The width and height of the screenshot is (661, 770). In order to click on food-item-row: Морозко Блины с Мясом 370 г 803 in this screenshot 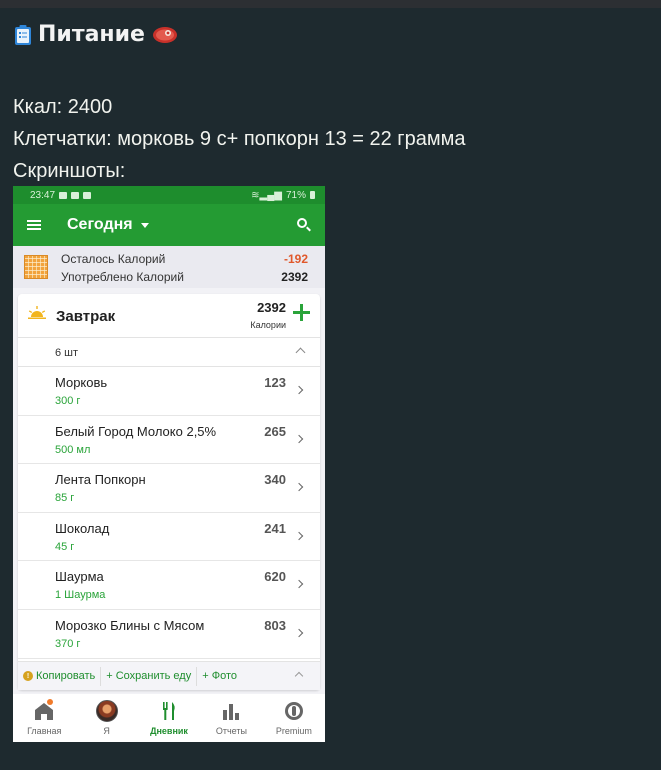, I will do `click(169, 634)`.